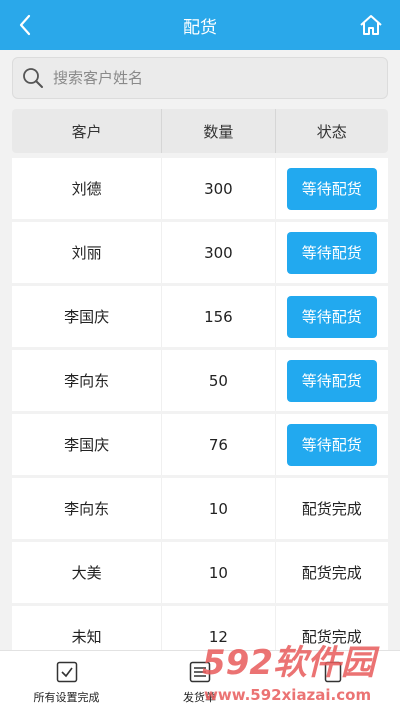 The height and width of the screenshot is (711, 400). Describe the element at coordinates (66, 672) in the screenshot. I see `checkbox-icon` at that location.